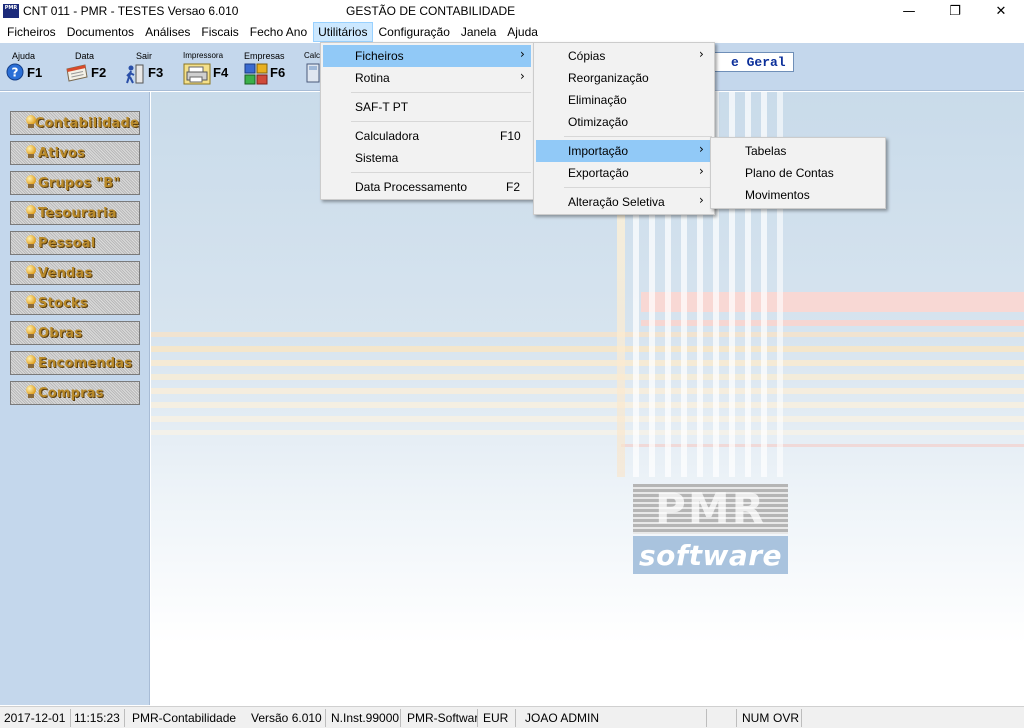 This screenshot has width=1024, height=728. Describe the element at coordinates (86, 123) in the screenshot. I see `sidebar-item-label: Contabilidade` at that location.